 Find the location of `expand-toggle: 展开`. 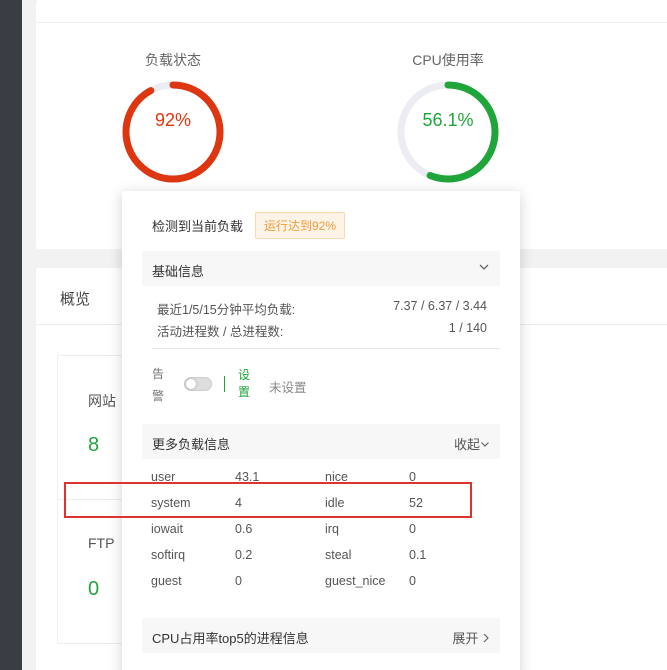

expand-toggle: 展开 is located at coordinates (471, 637).